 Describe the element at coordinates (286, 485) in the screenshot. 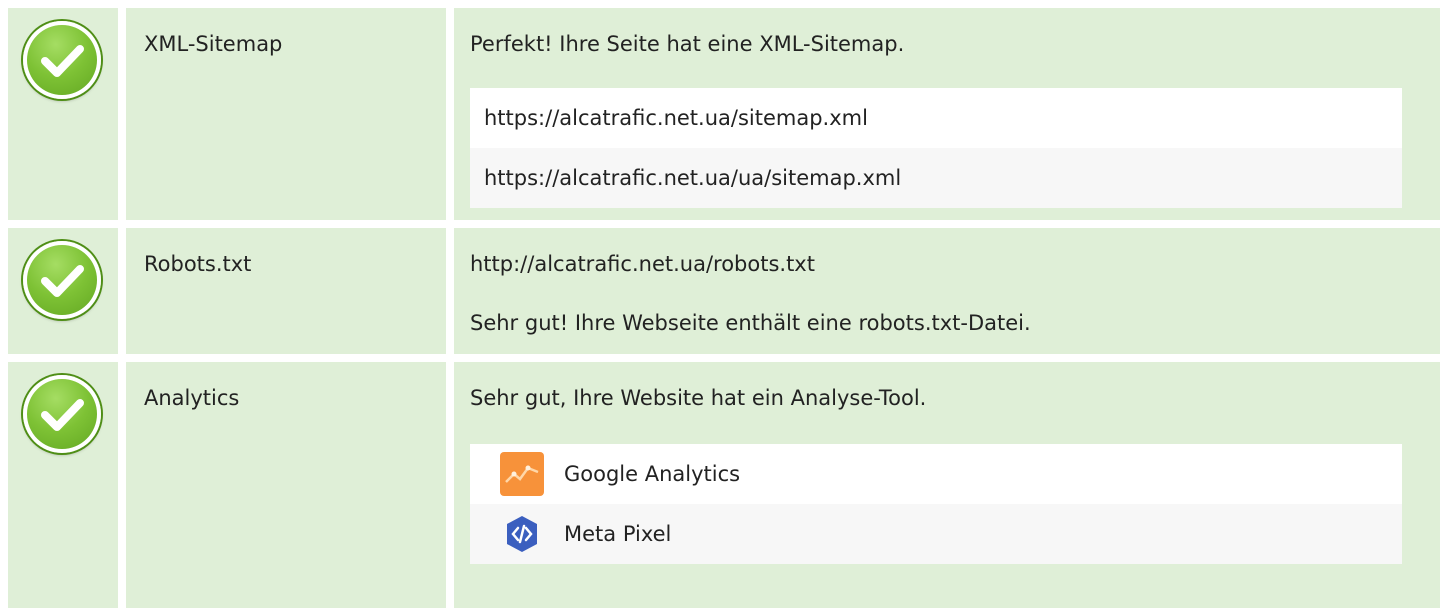

I see `analytics-label-cell: Analytics` at that location.